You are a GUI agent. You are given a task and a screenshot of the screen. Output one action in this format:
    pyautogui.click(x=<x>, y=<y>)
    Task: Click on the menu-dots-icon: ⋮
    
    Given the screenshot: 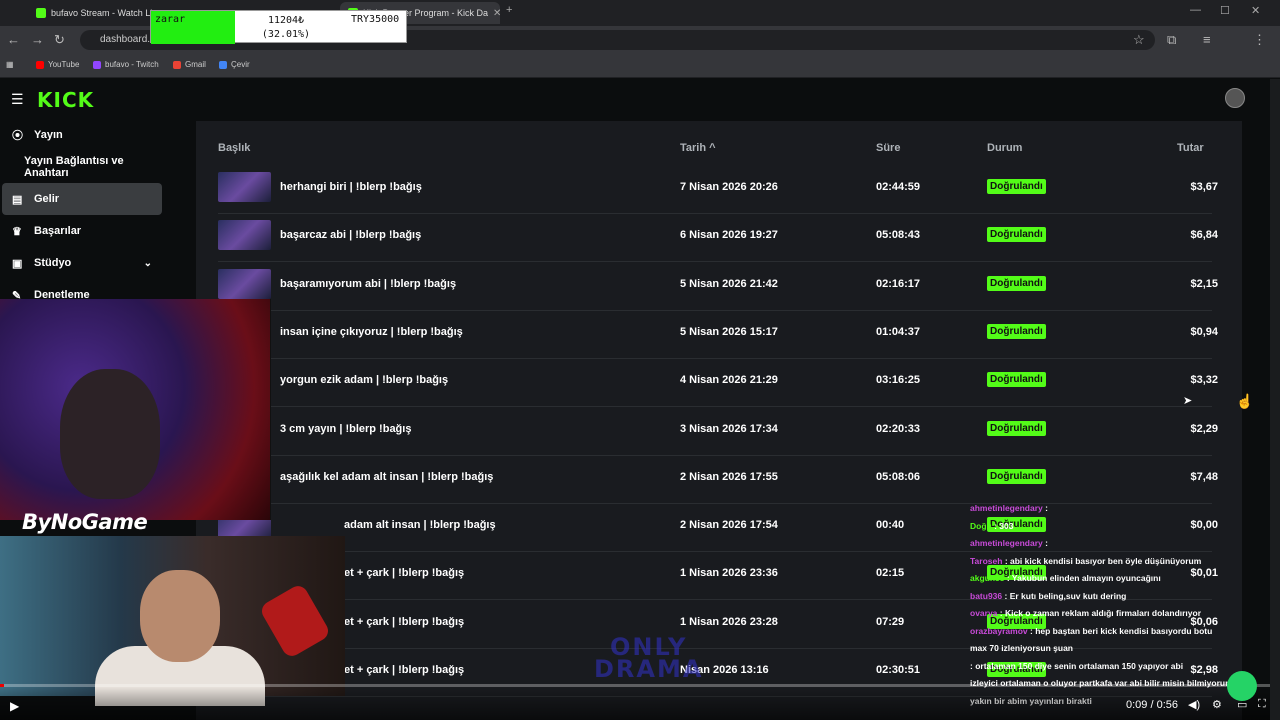 What is the action you would take?
    pyautogui.click(x=1259, y=40)
    